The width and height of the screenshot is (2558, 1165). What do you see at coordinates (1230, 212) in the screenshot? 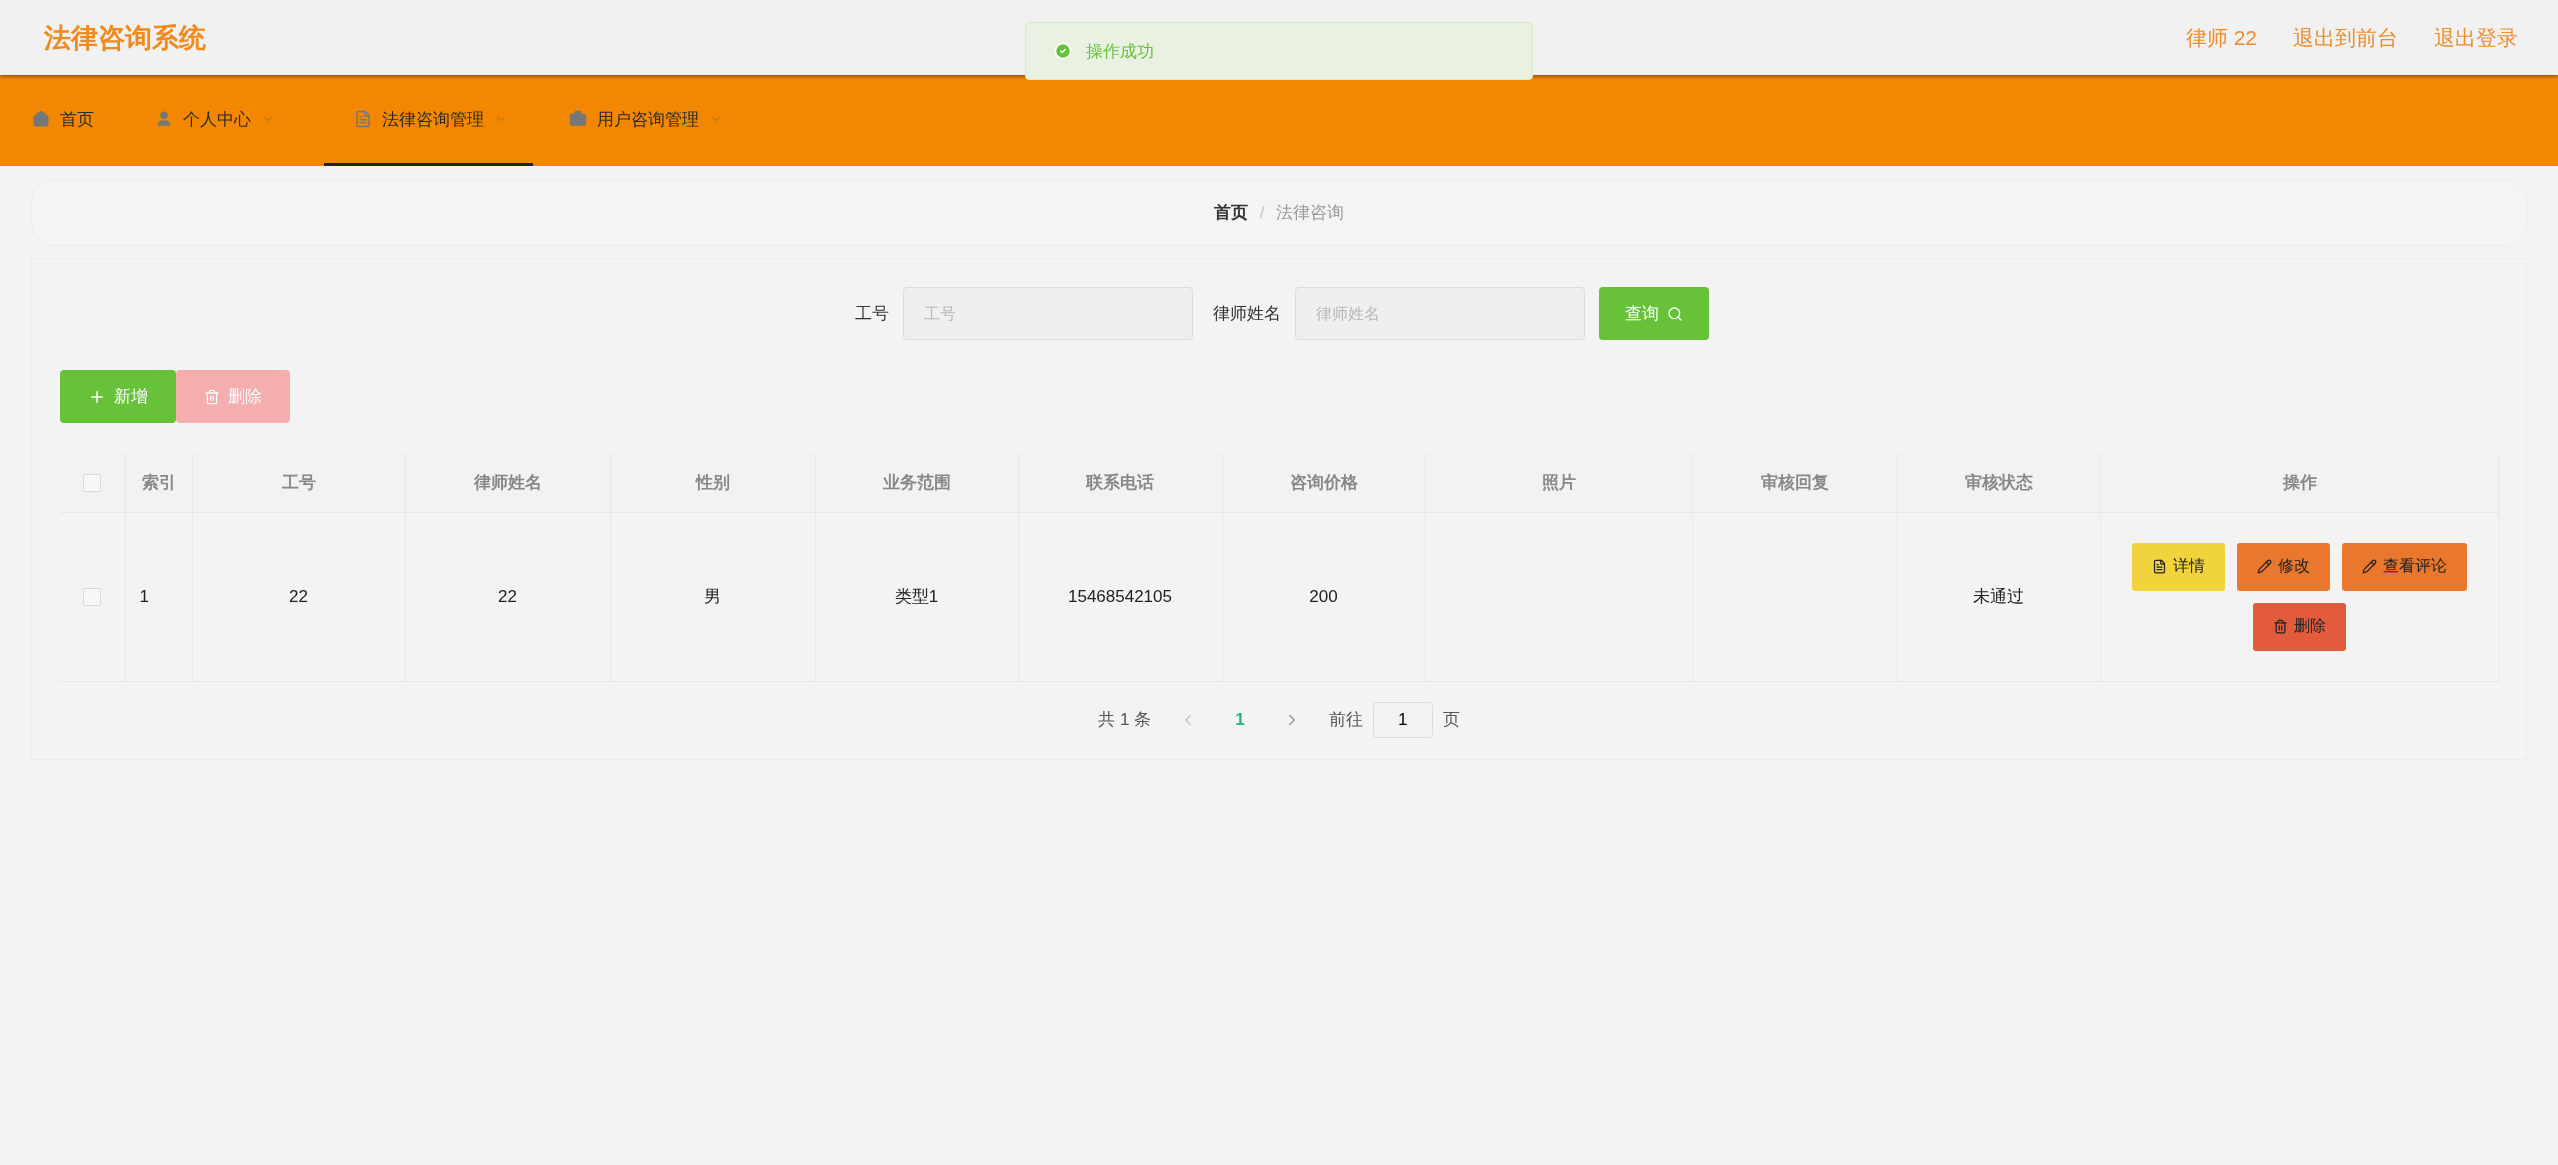
I see `breadcrumb-item: 首页` at bounding box center [1230, 212].